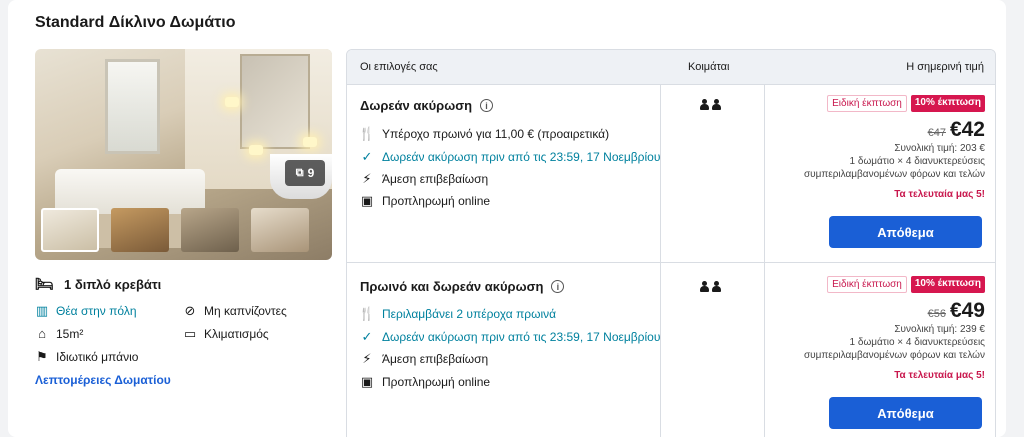 The height and width of the screenshot is (437, 1024). What do you see at coordinates (190, 310) in the screenshot?
I see `no-smoking-icon: ⊘` at bounding box center [190, 310].